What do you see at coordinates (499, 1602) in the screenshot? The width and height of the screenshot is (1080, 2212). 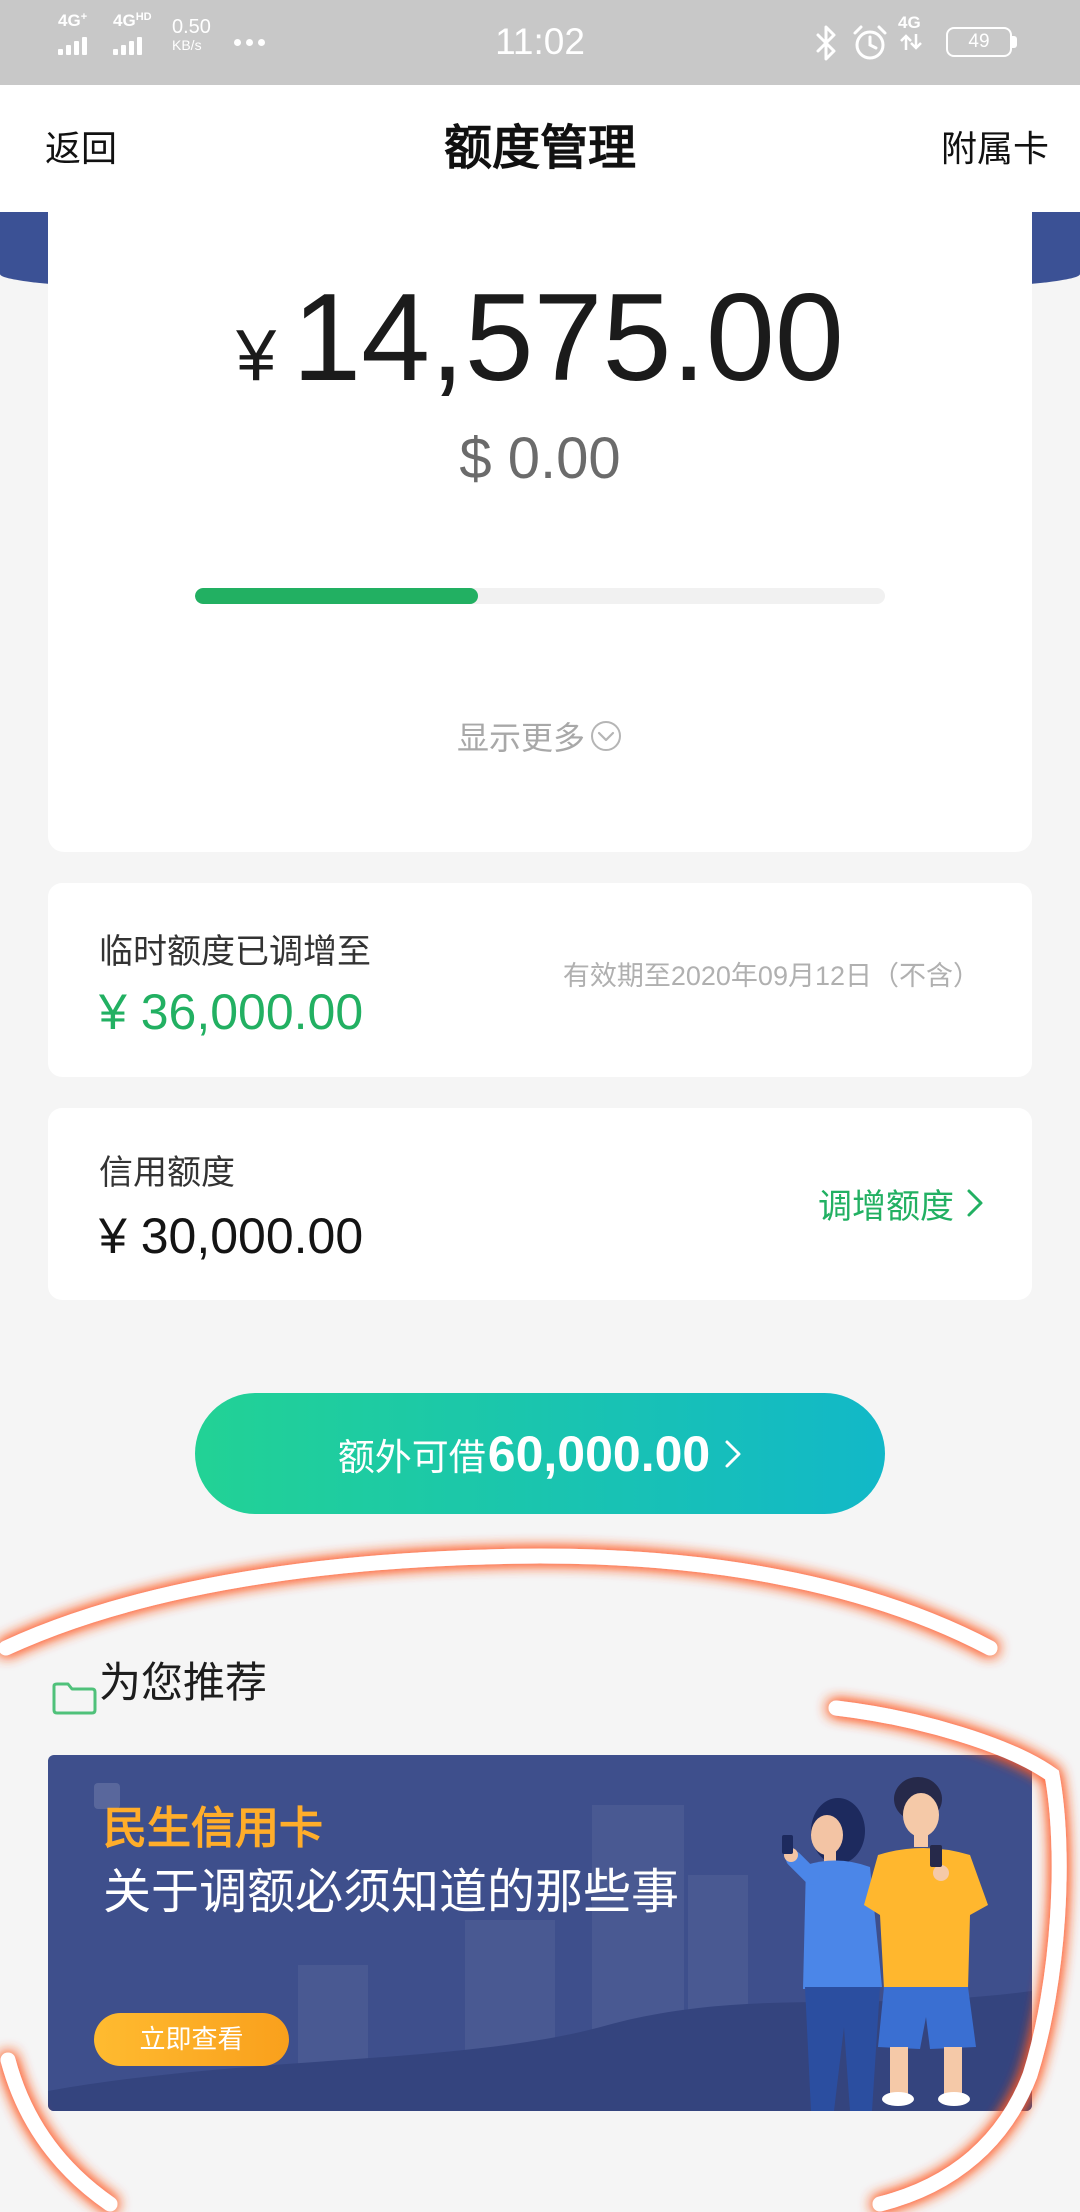 I see `annotation-stroke-top` at bounding box center [499, 1602].